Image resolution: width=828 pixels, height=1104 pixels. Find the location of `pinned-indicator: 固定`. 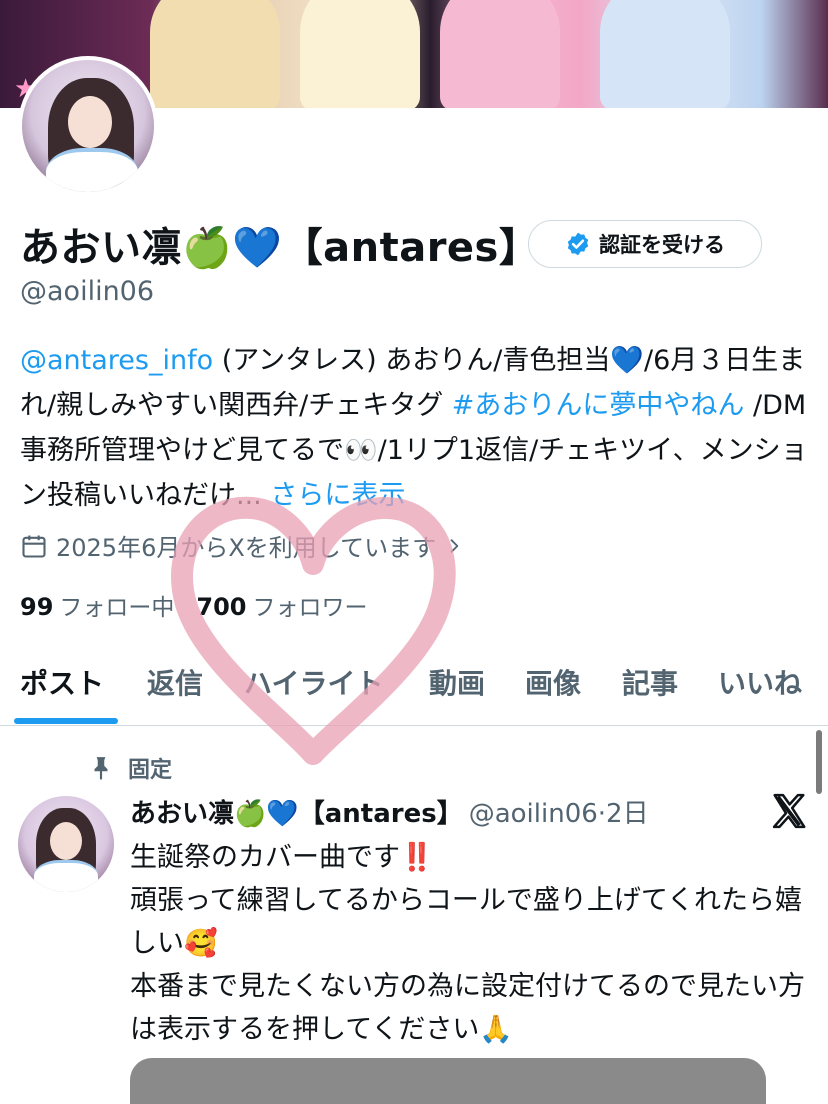

pinned-indicator: 固定 is located at coordinates (130, 768).